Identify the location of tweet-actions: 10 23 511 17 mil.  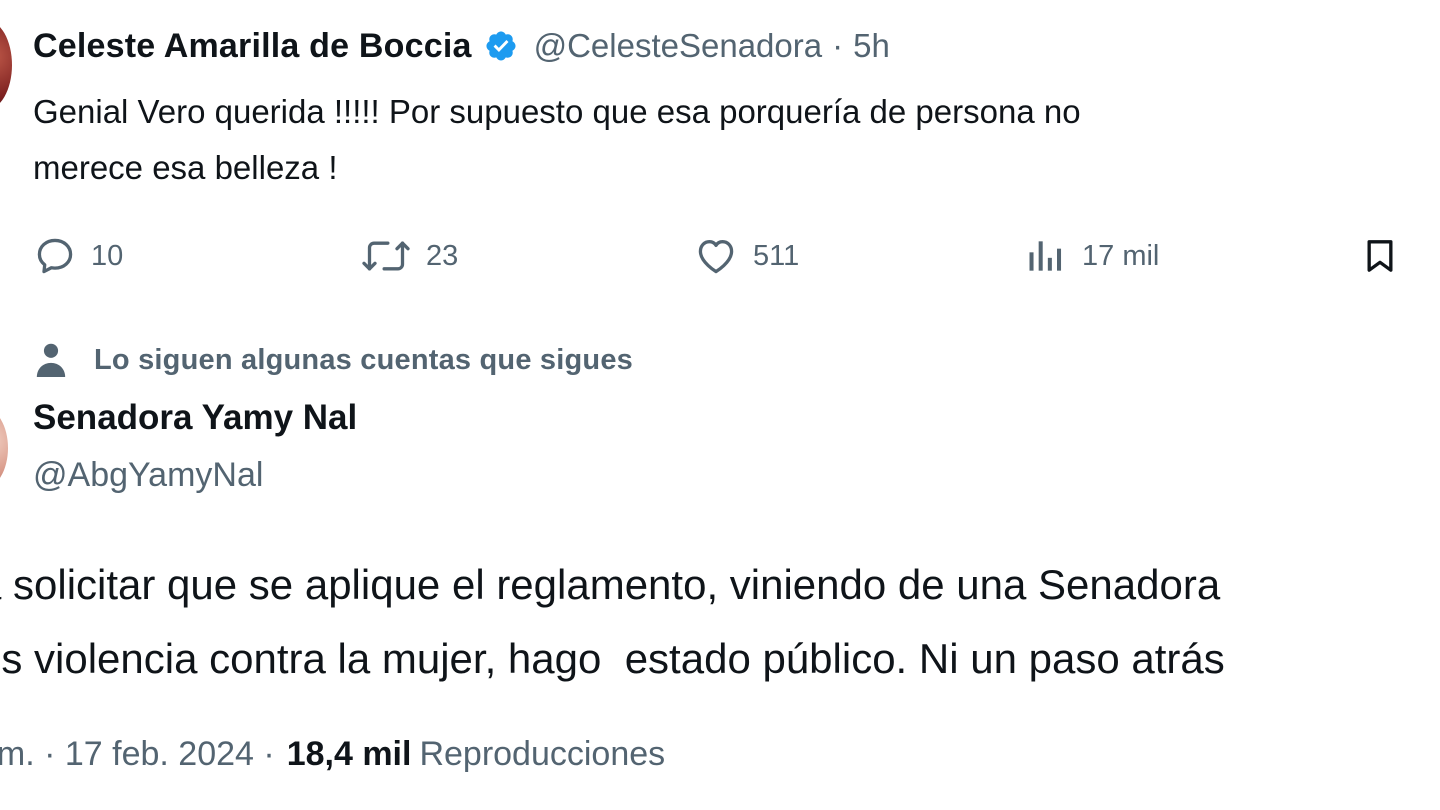
(720, 256).